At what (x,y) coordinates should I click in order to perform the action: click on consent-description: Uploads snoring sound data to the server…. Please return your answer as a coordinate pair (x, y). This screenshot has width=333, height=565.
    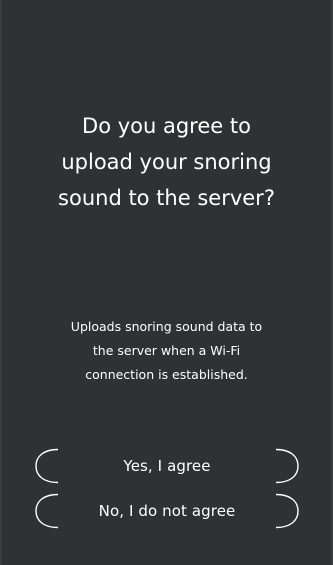
    Looking at the image, I should click on (166, 350).